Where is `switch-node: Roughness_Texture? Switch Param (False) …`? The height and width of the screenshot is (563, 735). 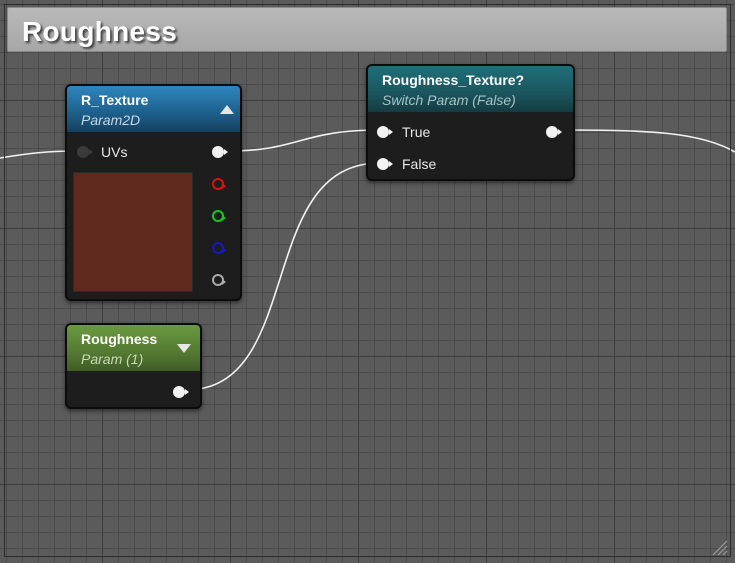 switch-node: Roughness_Texture? Switch Param (False) … is located at coordinates (470, 122).